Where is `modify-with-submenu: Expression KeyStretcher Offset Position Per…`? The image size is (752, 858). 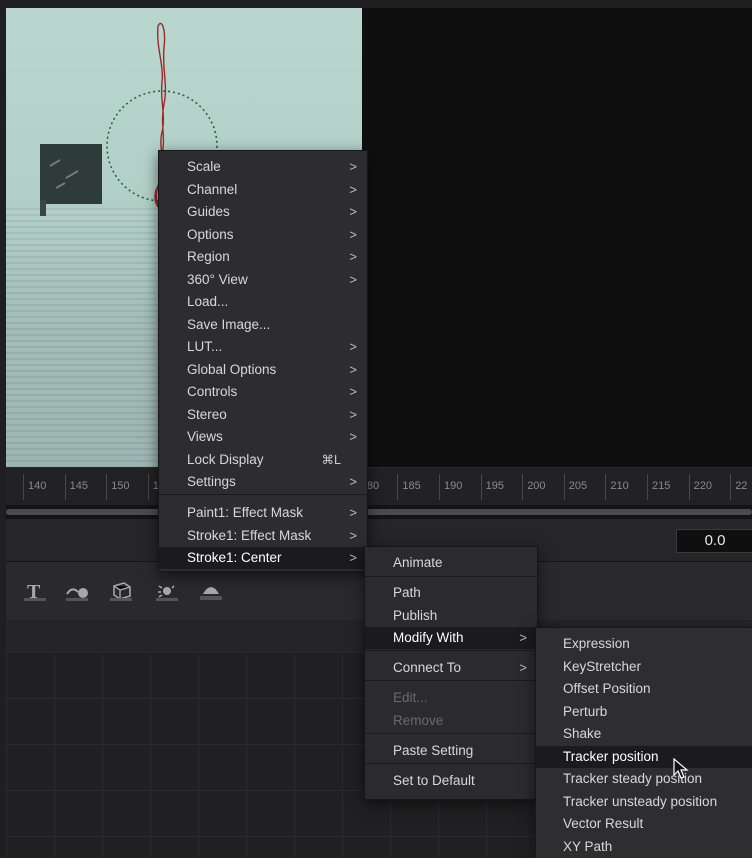
modify-with-submenu: Expression KeyStretcher Offset Position Per… is located at coordinates (643, 742).